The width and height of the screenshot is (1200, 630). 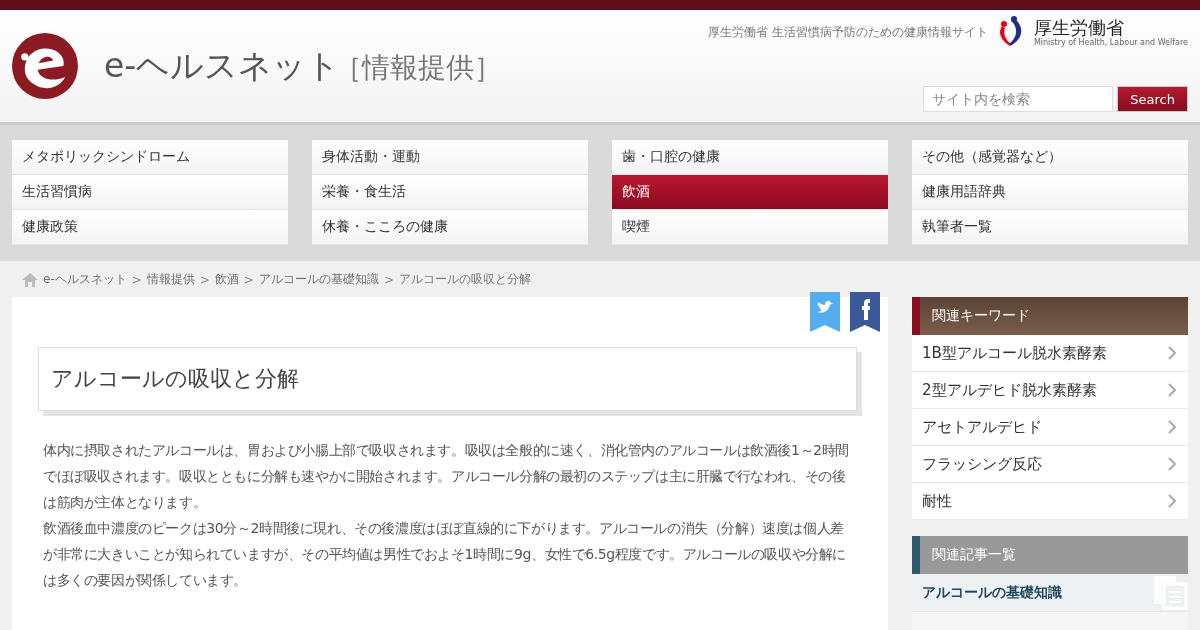 What do you see at coordinates (450, 192) in the screenshot?
I see `nav-item: 栄養・食生活` at bounding box center [450, 192].